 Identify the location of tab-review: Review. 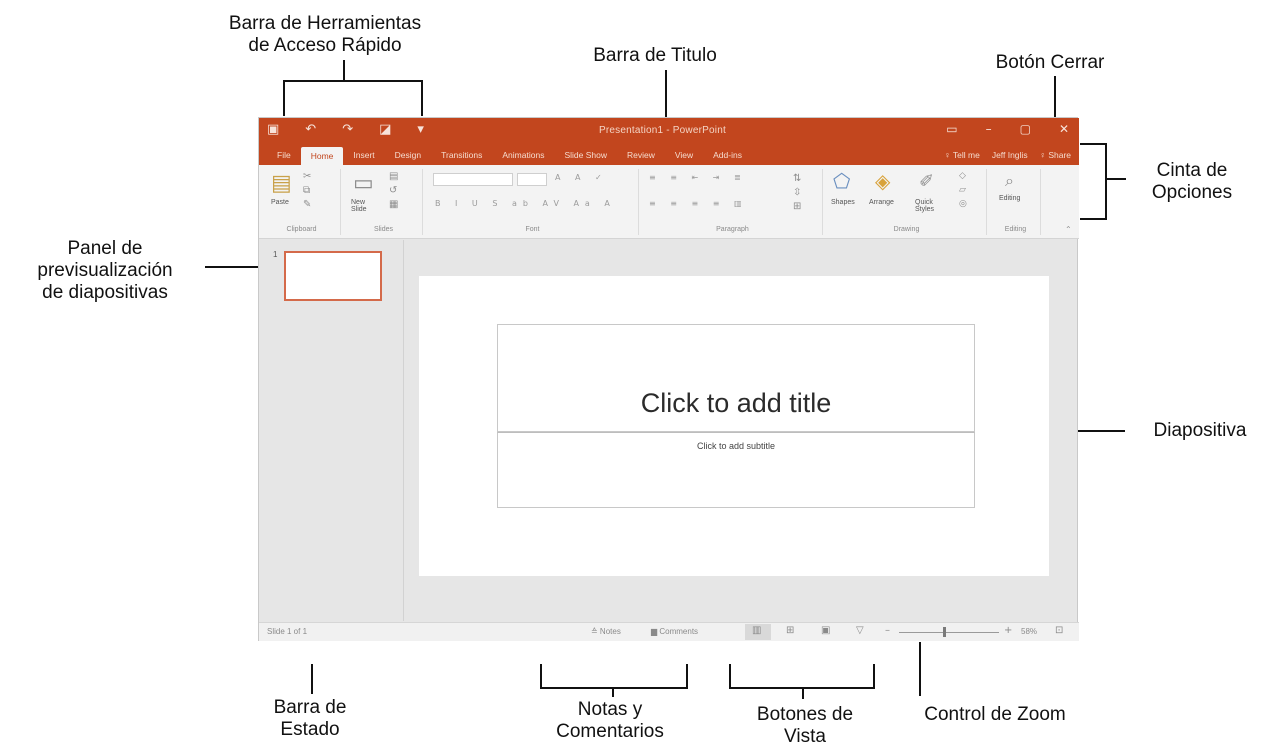
(641, 155).